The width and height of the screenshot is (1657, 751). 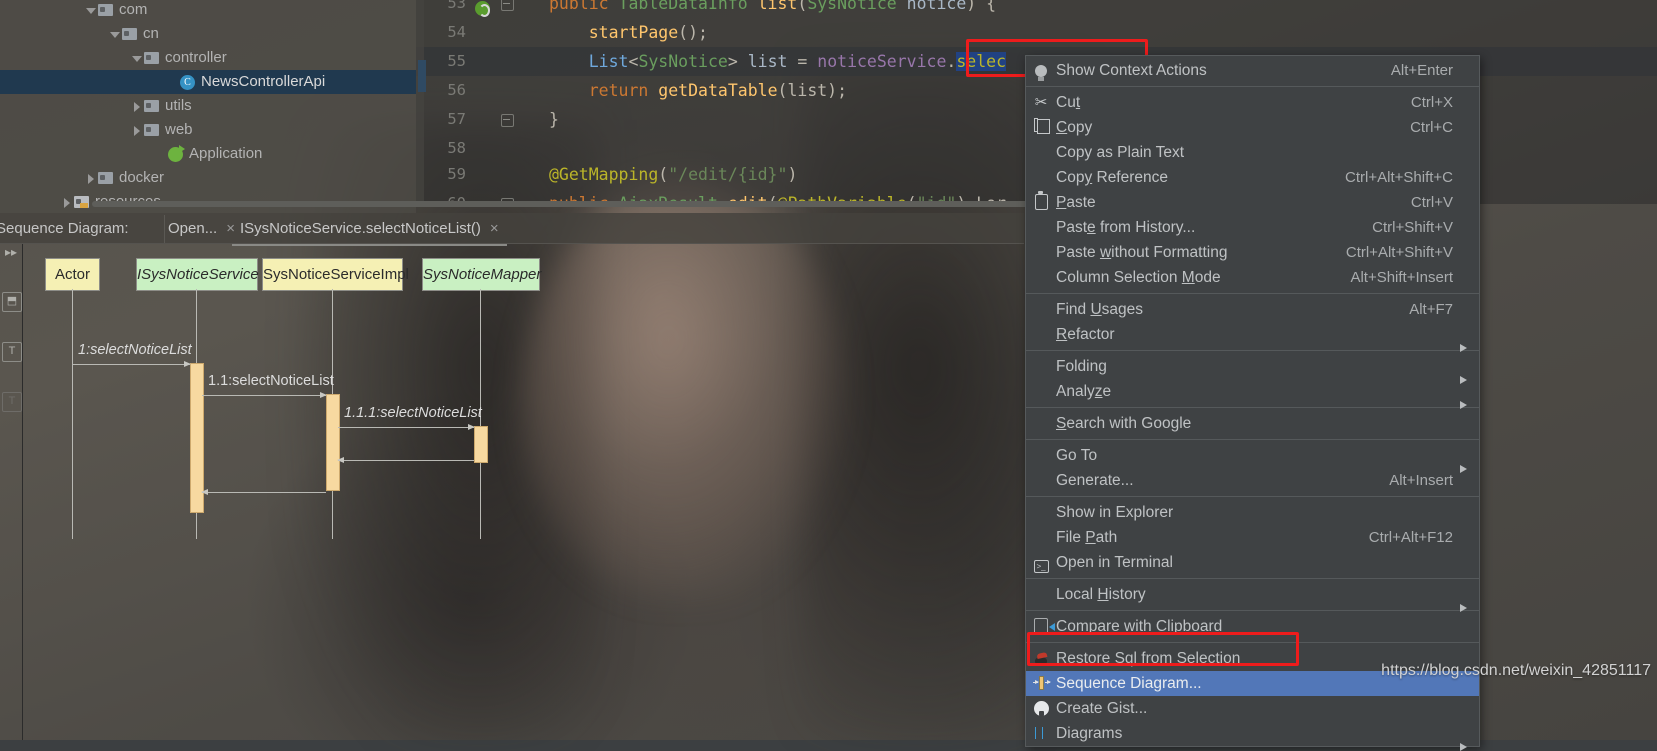 What do you see at coordinates (1421, 70) in the screenshot?
I see `menu-item-shortcut: Alt+Enter` at bounding box center [1421, 70].